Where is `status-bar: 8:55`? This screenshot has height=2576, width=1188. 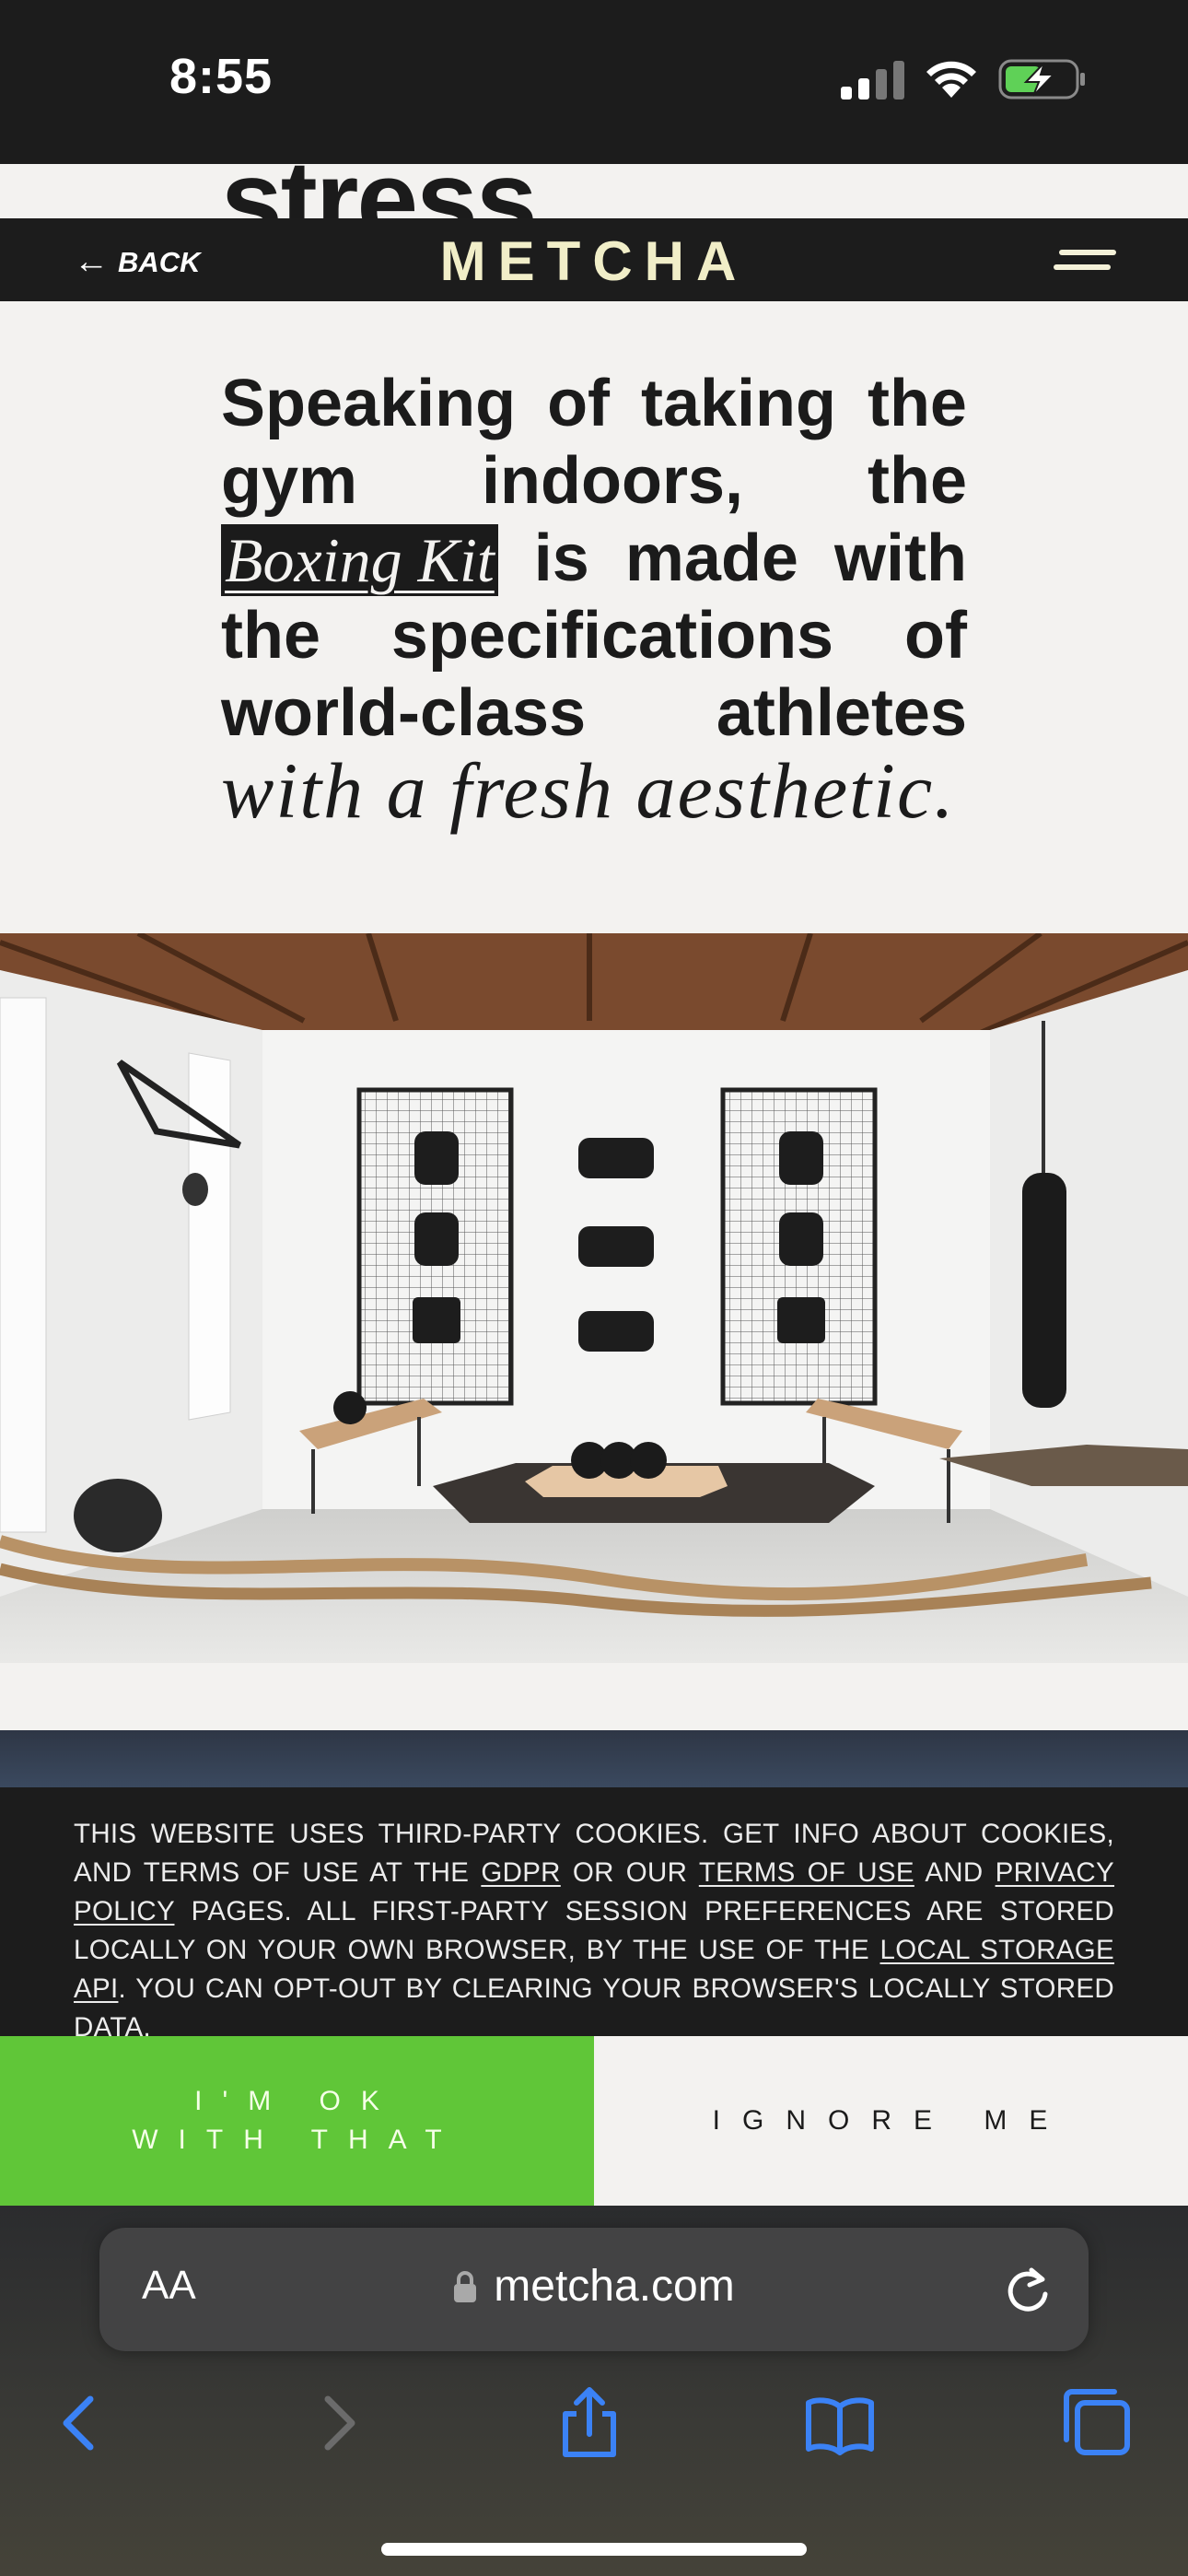 status-bar: 8:55 is located at coordinates (594, 82).